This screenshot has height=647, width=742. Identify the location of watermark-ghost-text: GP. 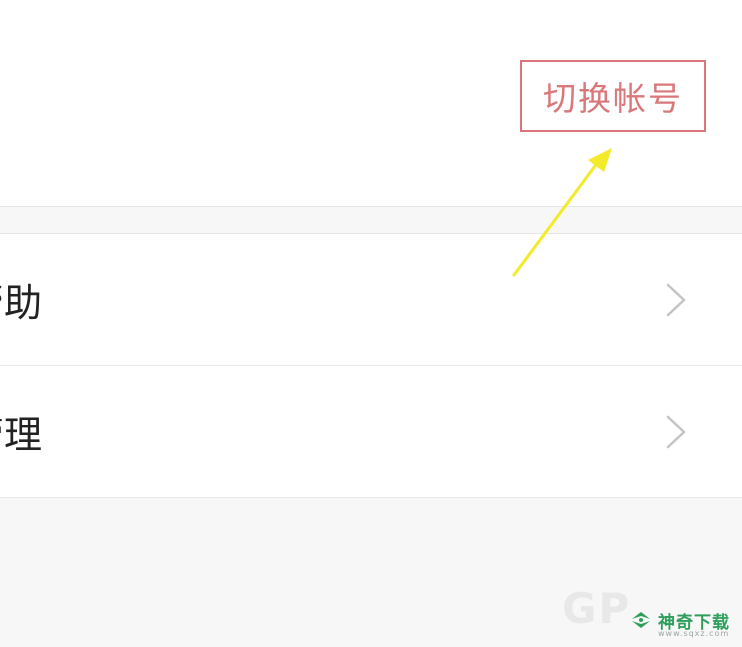
(597, 608).